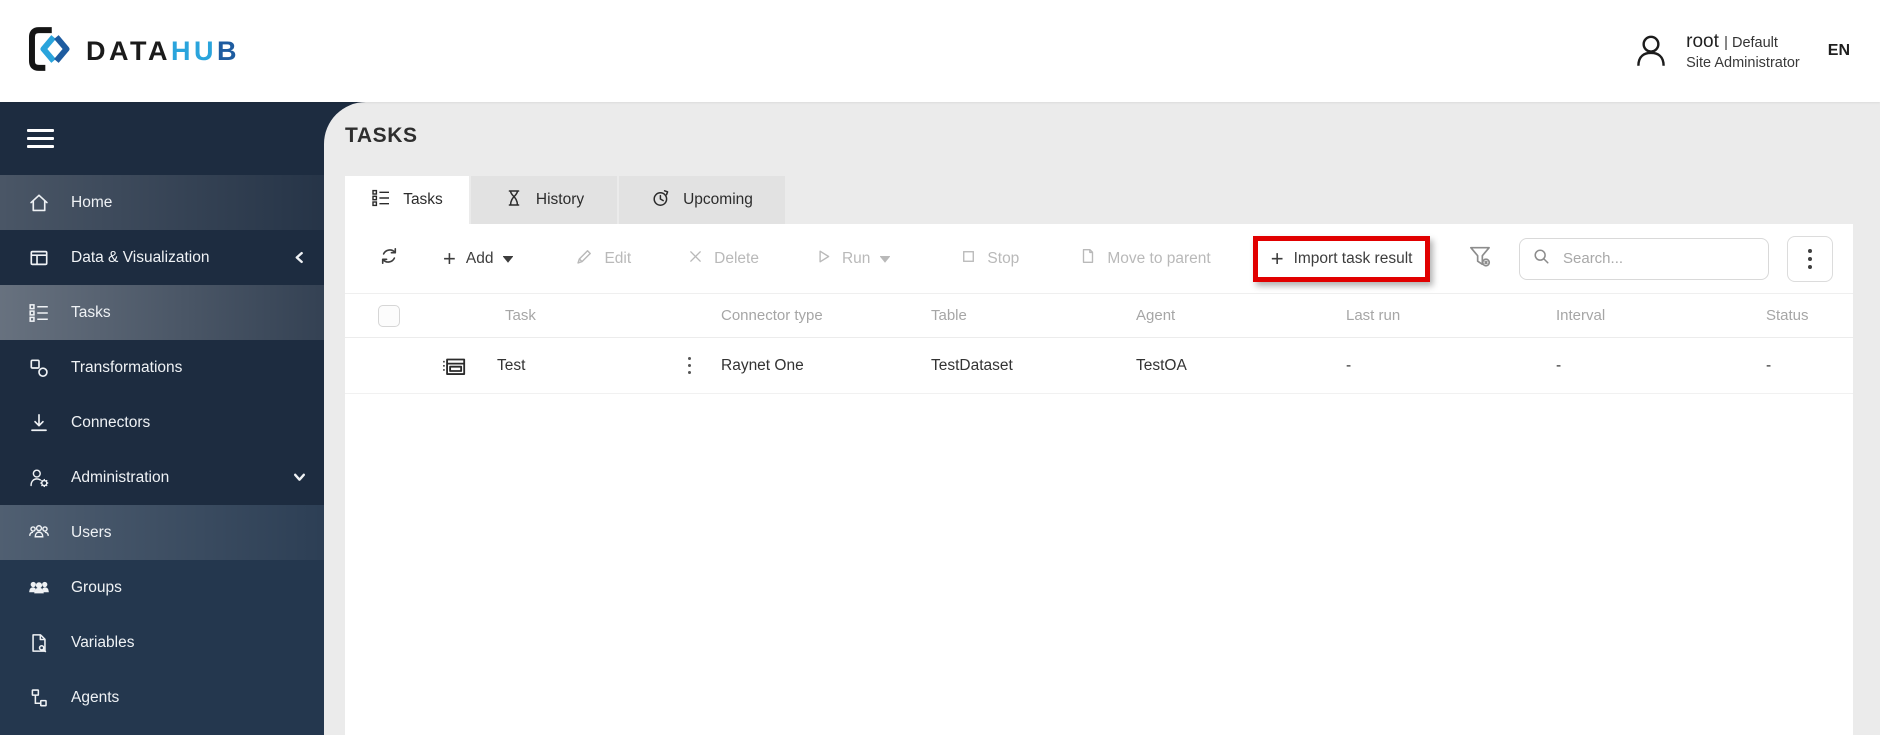 The height and width of the screenshot is (735, 1880). Describe the element at coordinates (193, 50) in the screenshot. I see `logo-text-light: HU` at that location.